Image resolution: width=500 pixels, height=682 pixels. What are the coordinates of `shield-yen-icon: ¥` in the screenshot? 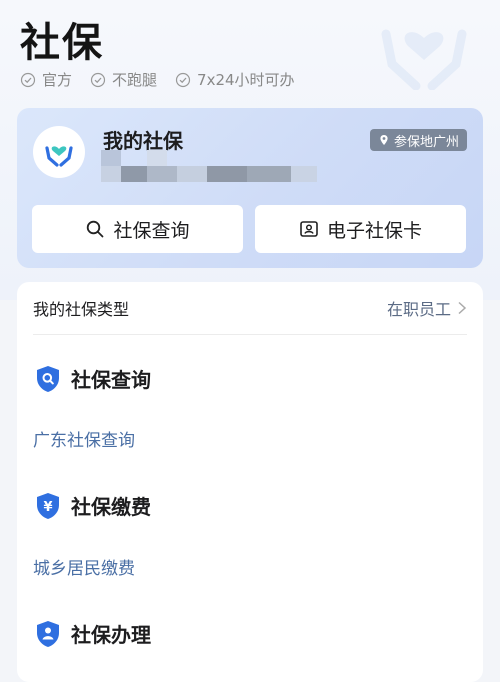 It's located at (48, 505).